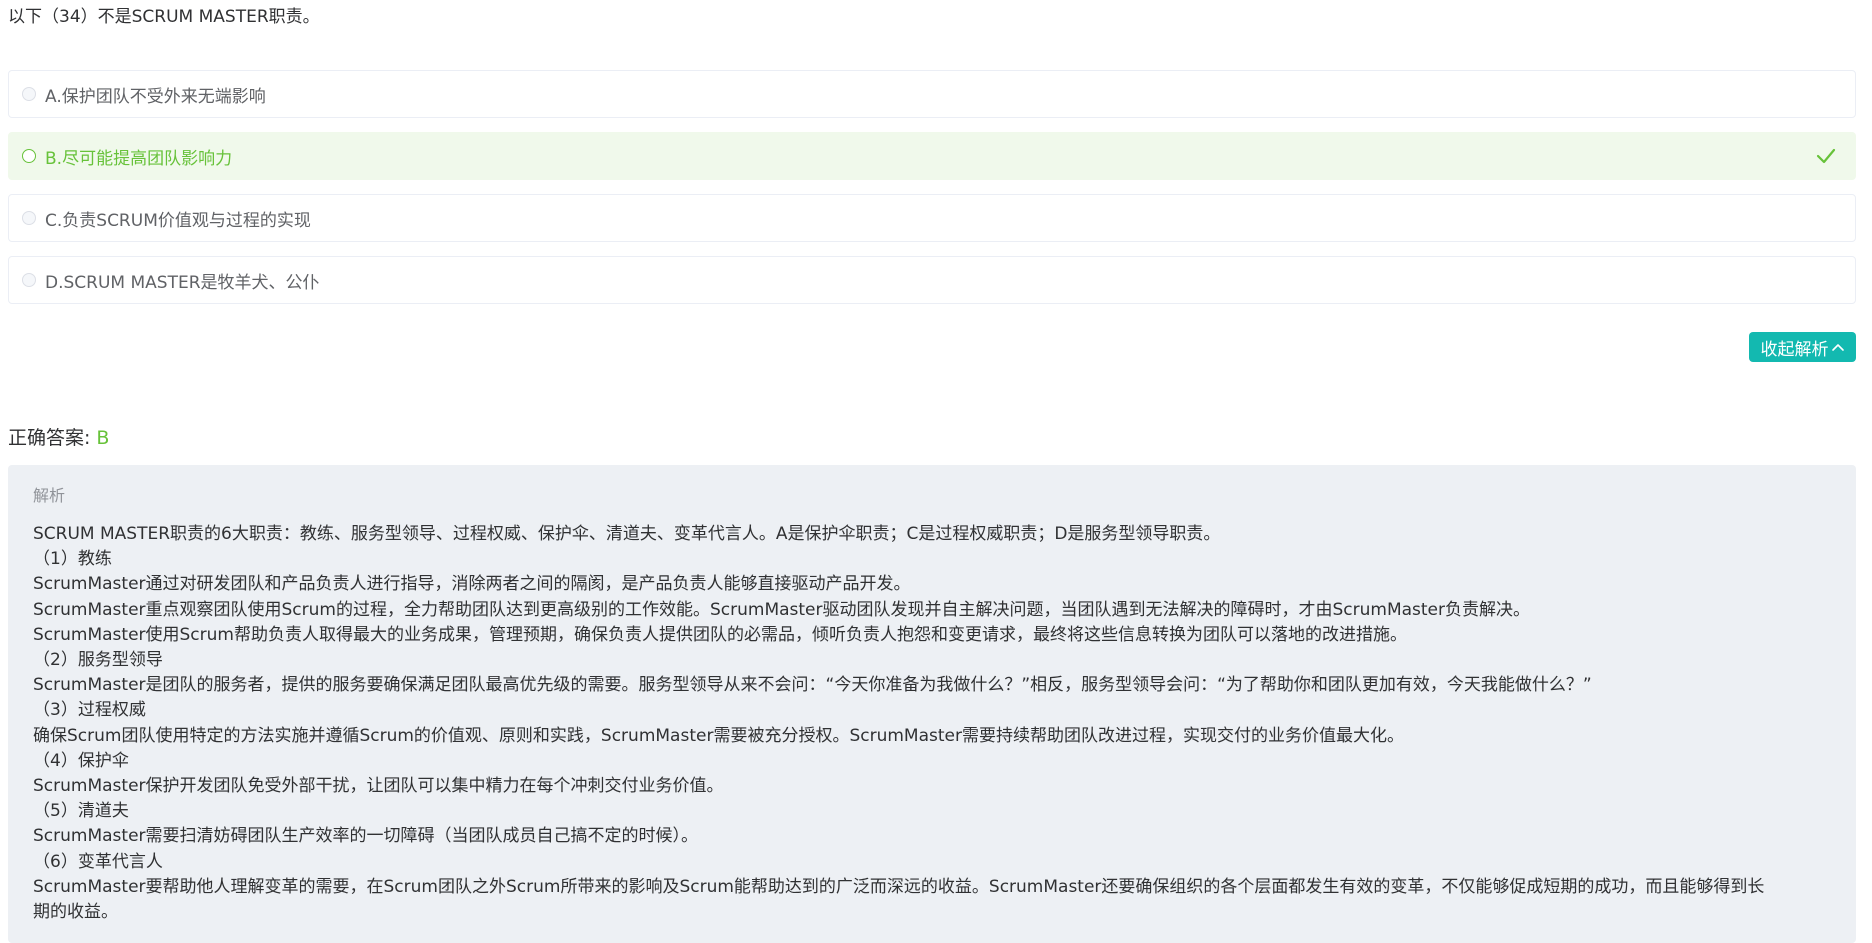 The width and height of the screenshot is (1872, 943). Describe the element at coordinates (49, 495) in the screenshot. I see `analysis-title: 解析` at that location.